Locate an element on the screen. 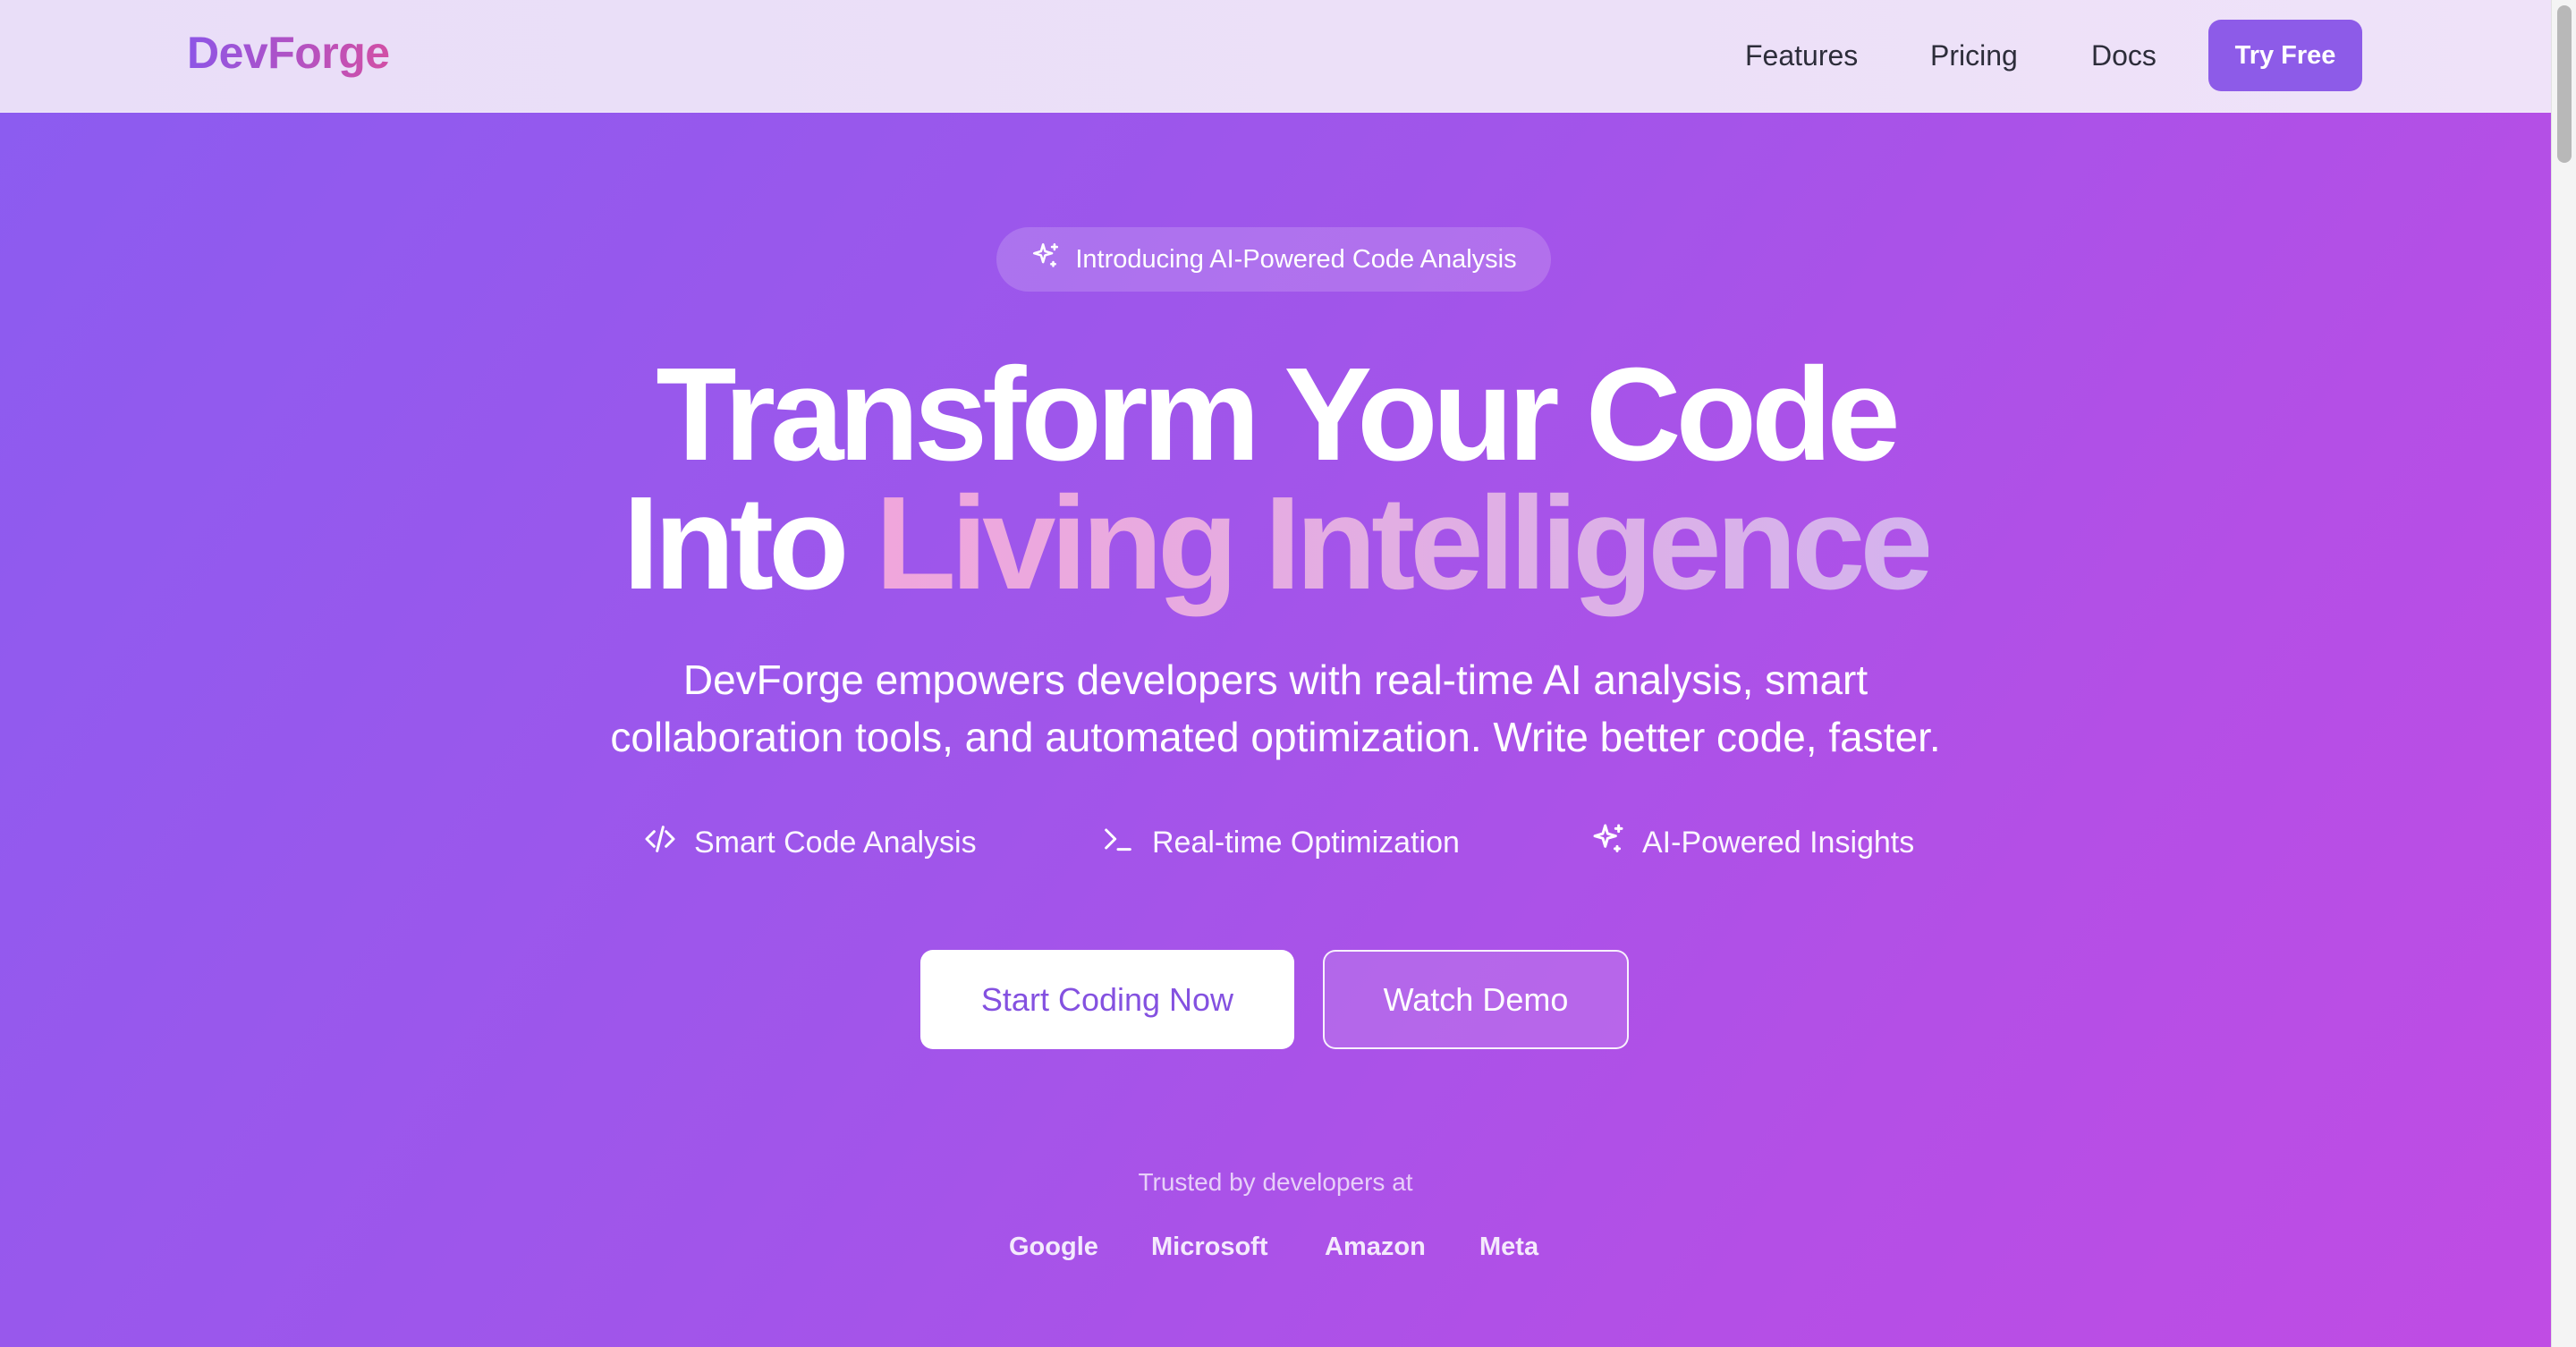 This screenshot has height=1347, width=2576. headline-plain: Into is located at coordinates (749, 543).